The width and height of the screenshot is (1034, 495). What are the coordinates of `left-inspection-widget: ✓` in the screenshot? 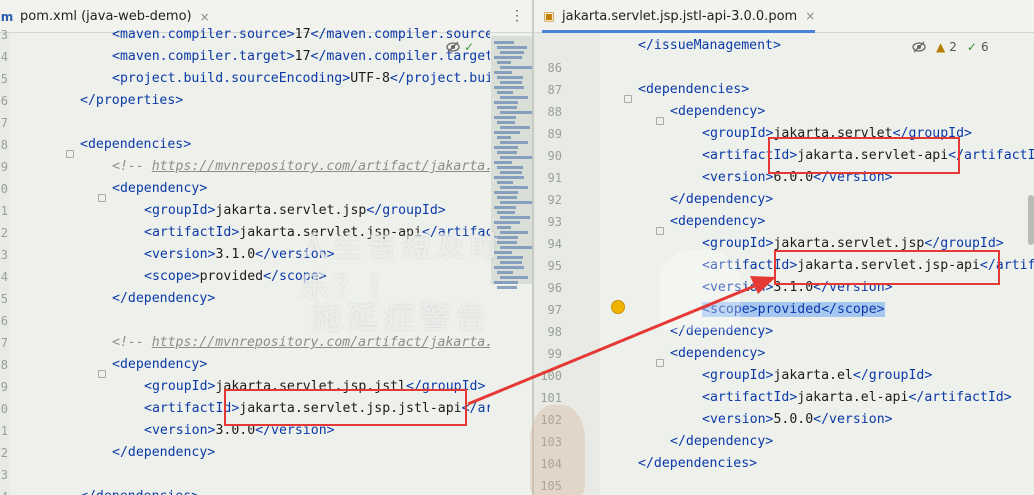 It's located at (460, 47).